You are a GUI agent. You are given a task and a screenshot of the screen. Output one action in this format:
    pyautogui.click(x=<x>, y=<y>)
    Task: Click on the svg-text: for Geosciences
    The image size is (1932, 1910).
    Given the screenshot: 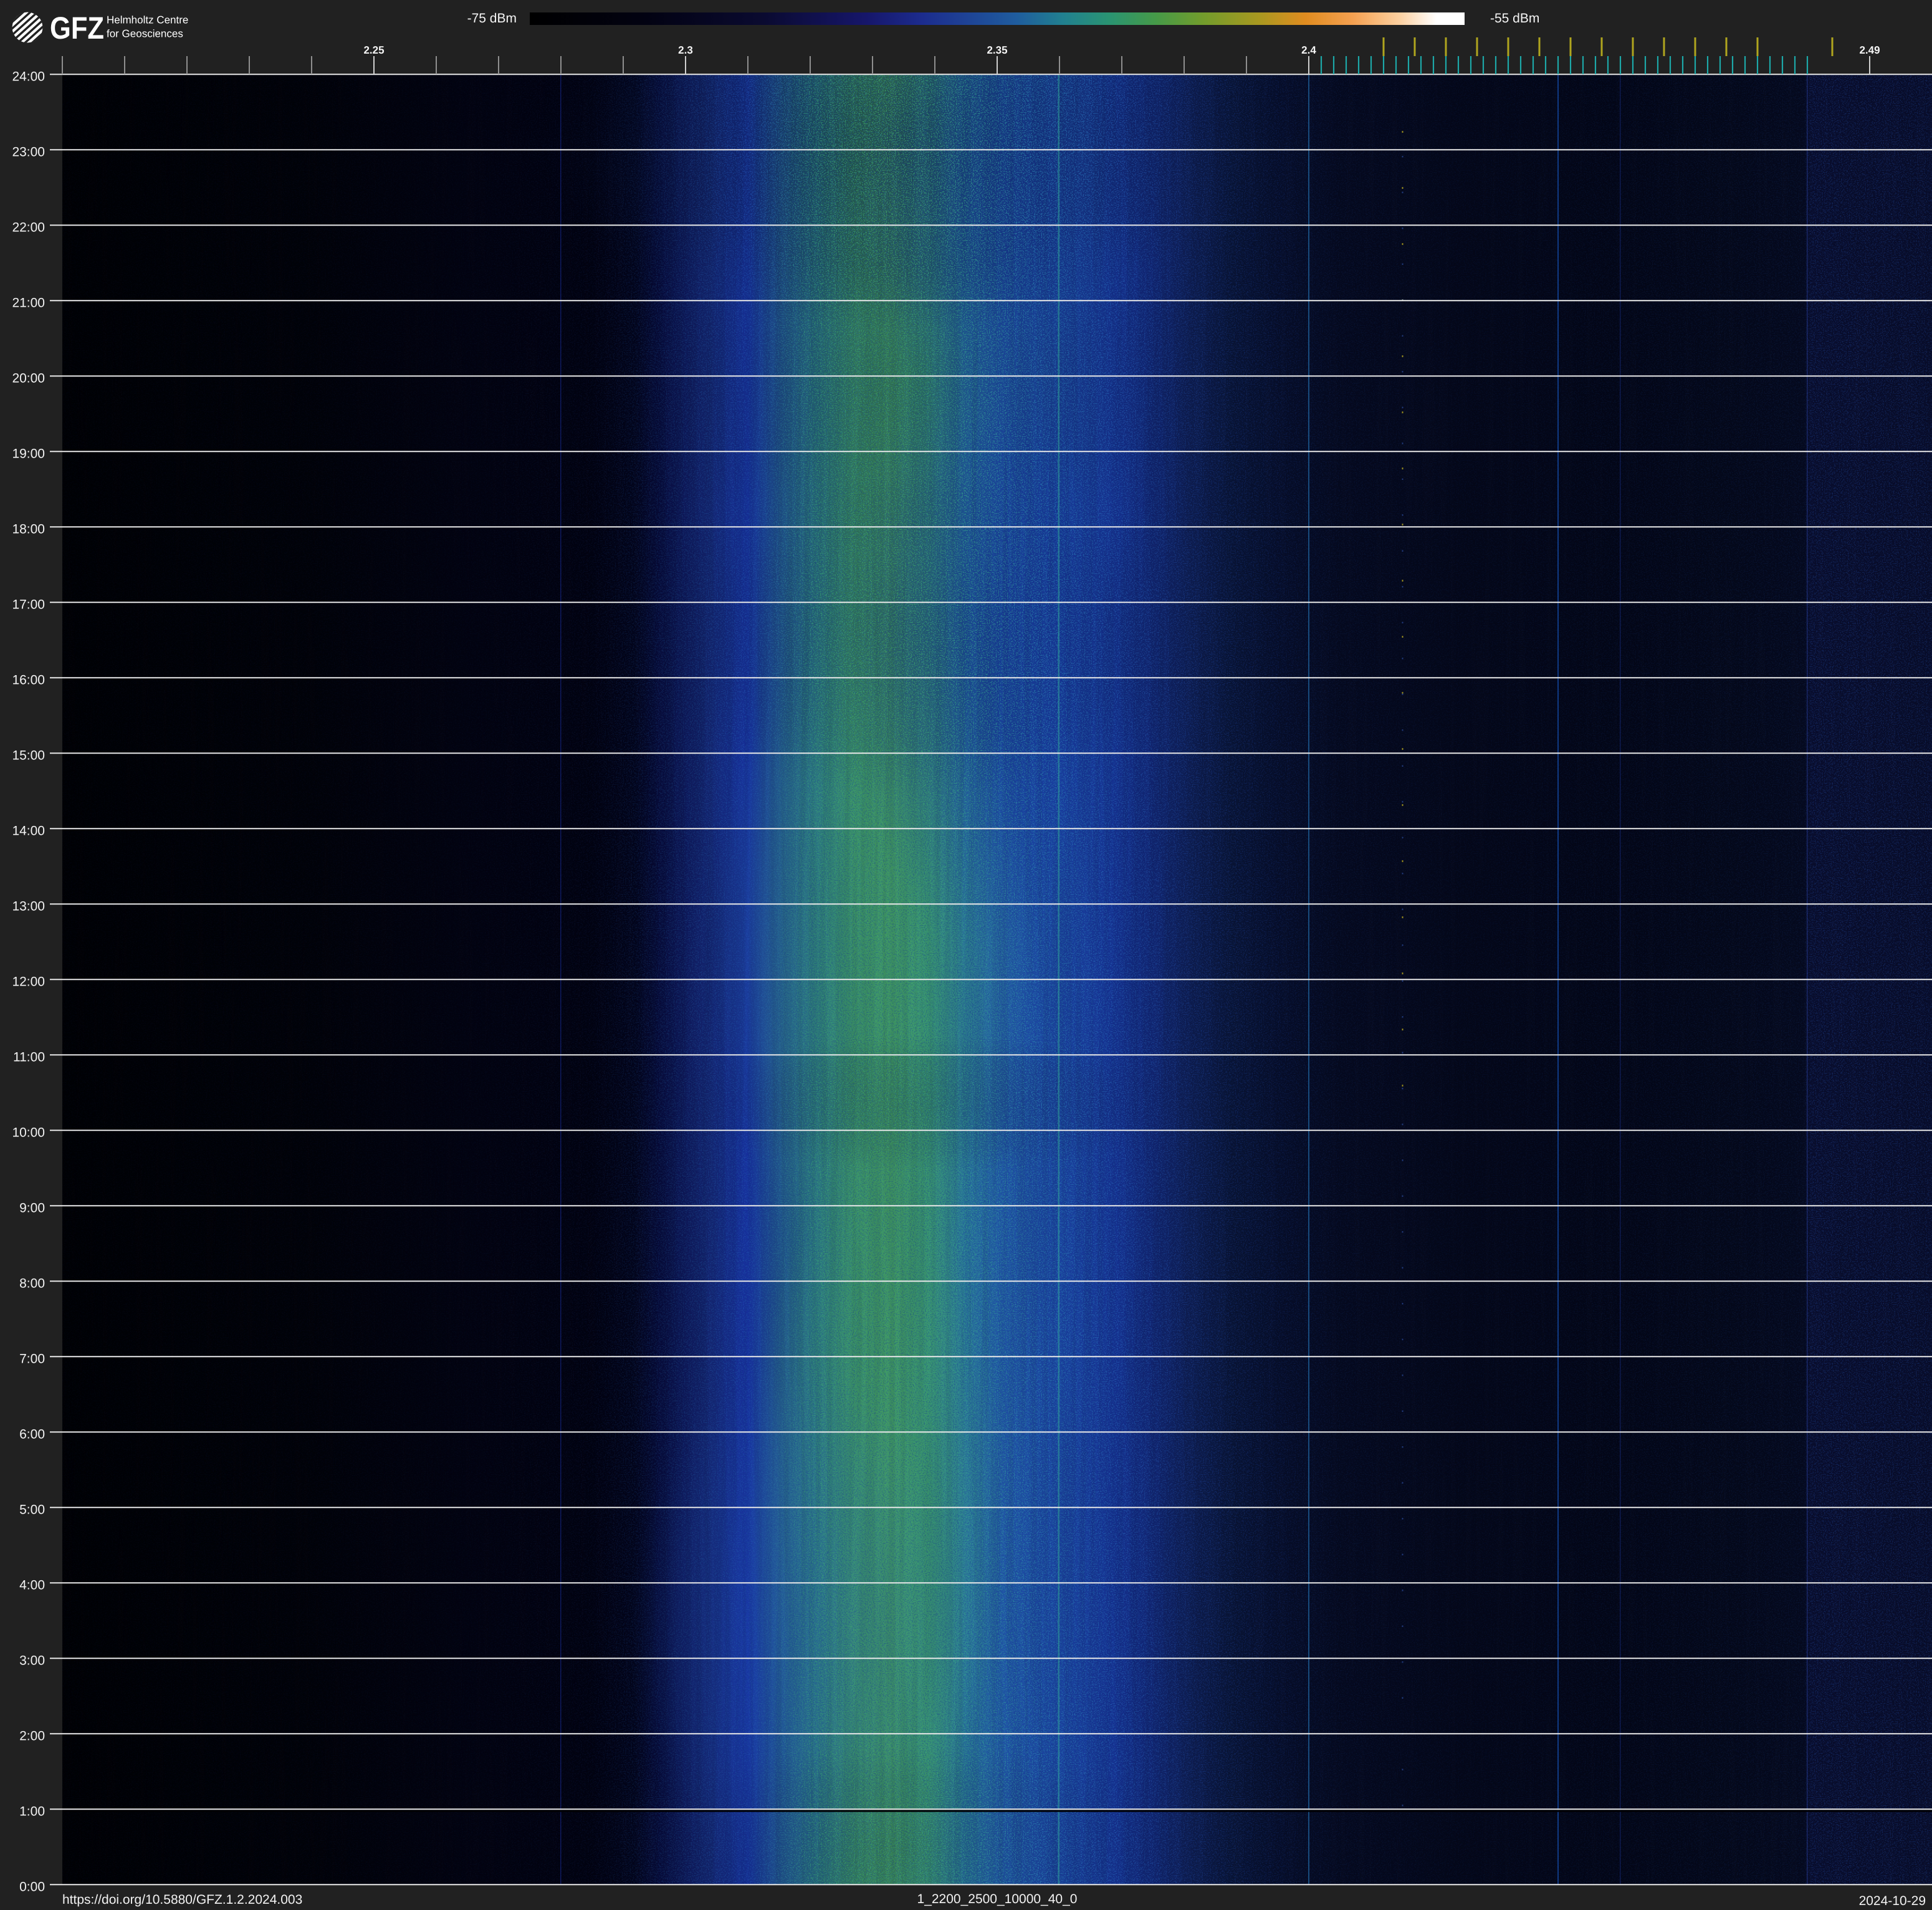 What is the action you would take?
    pyautogui.click(x=145, y=34)
    